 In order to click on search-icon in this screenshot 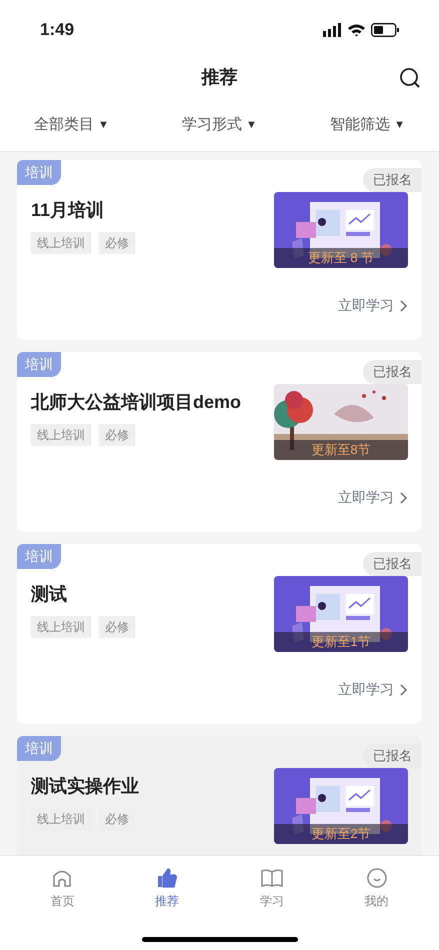, I will do `click(410, 78)`.